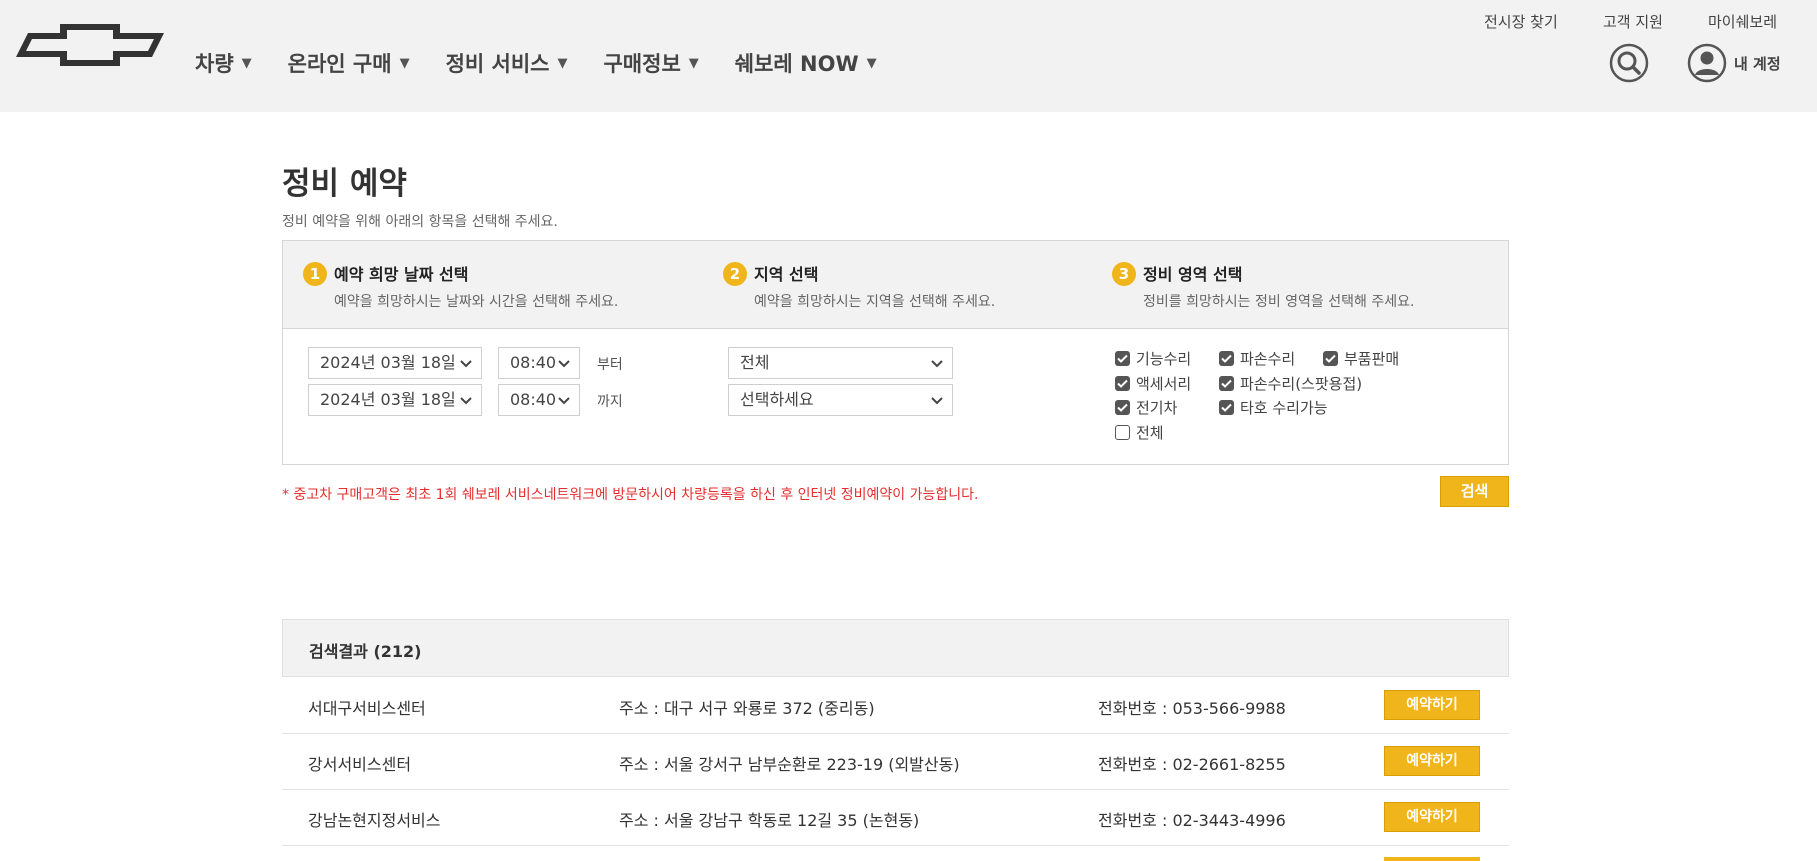 This screenshot has height=861, width=1817. I want to click on step-description: 예약을 희망하시는 지역을 선택해 주세요., so click(875, 302).